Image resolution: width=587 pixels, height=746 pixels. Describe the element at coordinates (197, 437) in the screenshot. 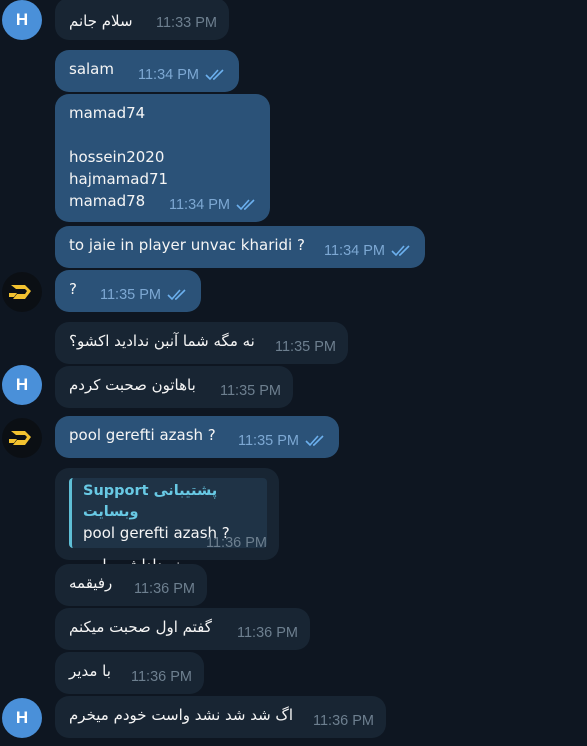

I see `message-outgoing: pool gerefti azash ? 11:35 PM` at that location.